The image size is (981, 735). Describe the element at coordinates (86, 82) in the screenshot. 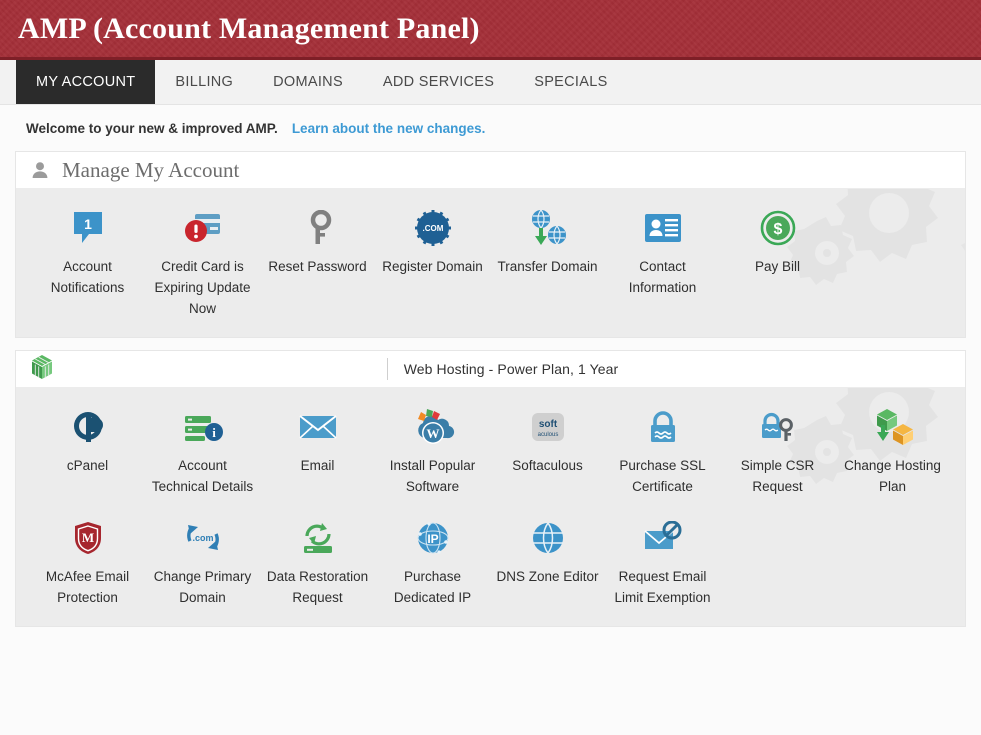

I see `tab-my-account: MY ACCOUNT` at that location.